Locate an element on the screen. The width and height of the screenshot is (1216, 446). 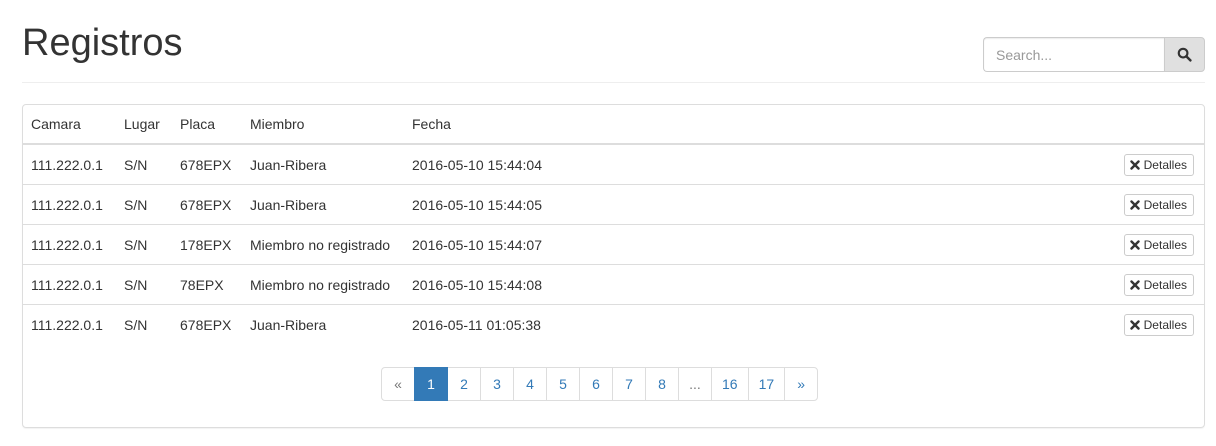
cell-fecha: 2016-05-10 15:44:05 is located at coordinates (653, 204).